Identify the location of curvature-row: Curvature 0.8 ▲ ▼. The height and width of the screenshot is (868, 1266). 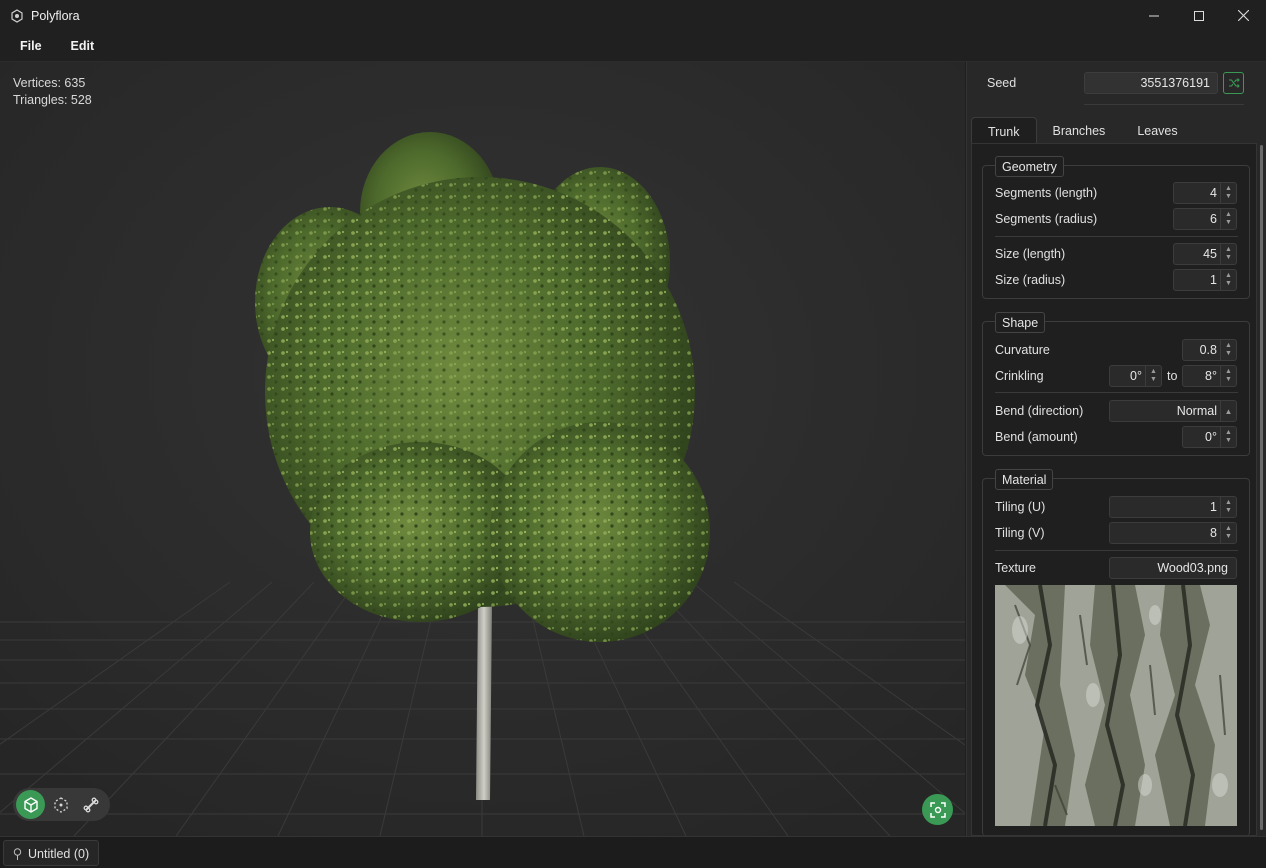
(1116, 350).